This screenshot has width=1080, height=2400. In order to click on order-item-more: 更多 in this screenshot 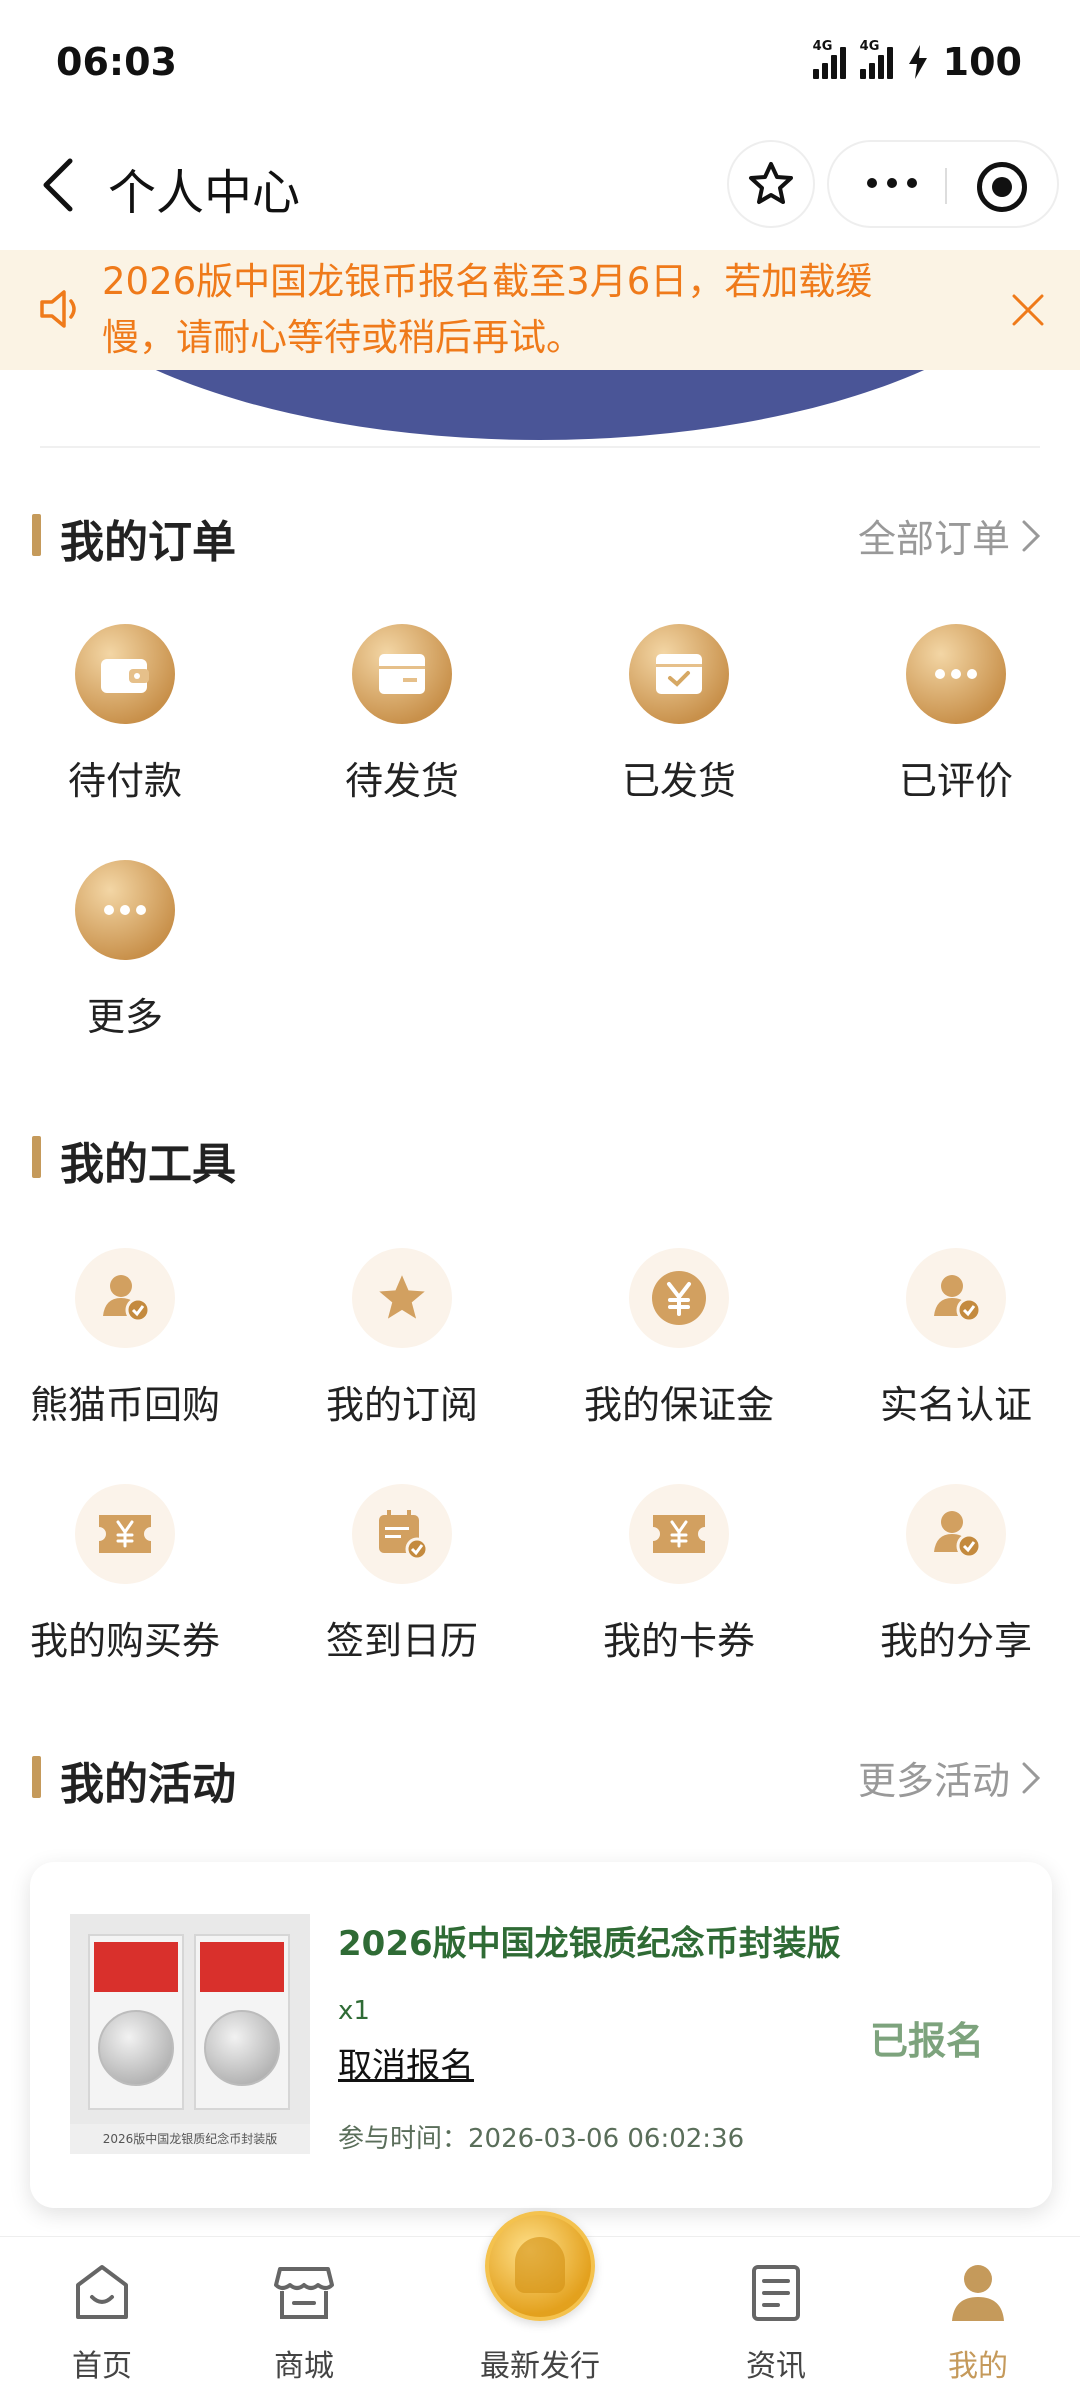, I will do `click(130, 955)`.